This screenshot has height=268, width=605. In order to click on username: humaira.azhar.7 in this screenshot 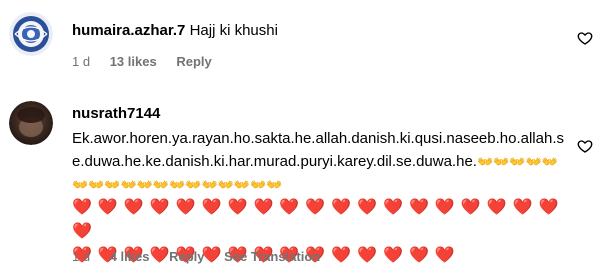, I will do `click(128, 30)`.